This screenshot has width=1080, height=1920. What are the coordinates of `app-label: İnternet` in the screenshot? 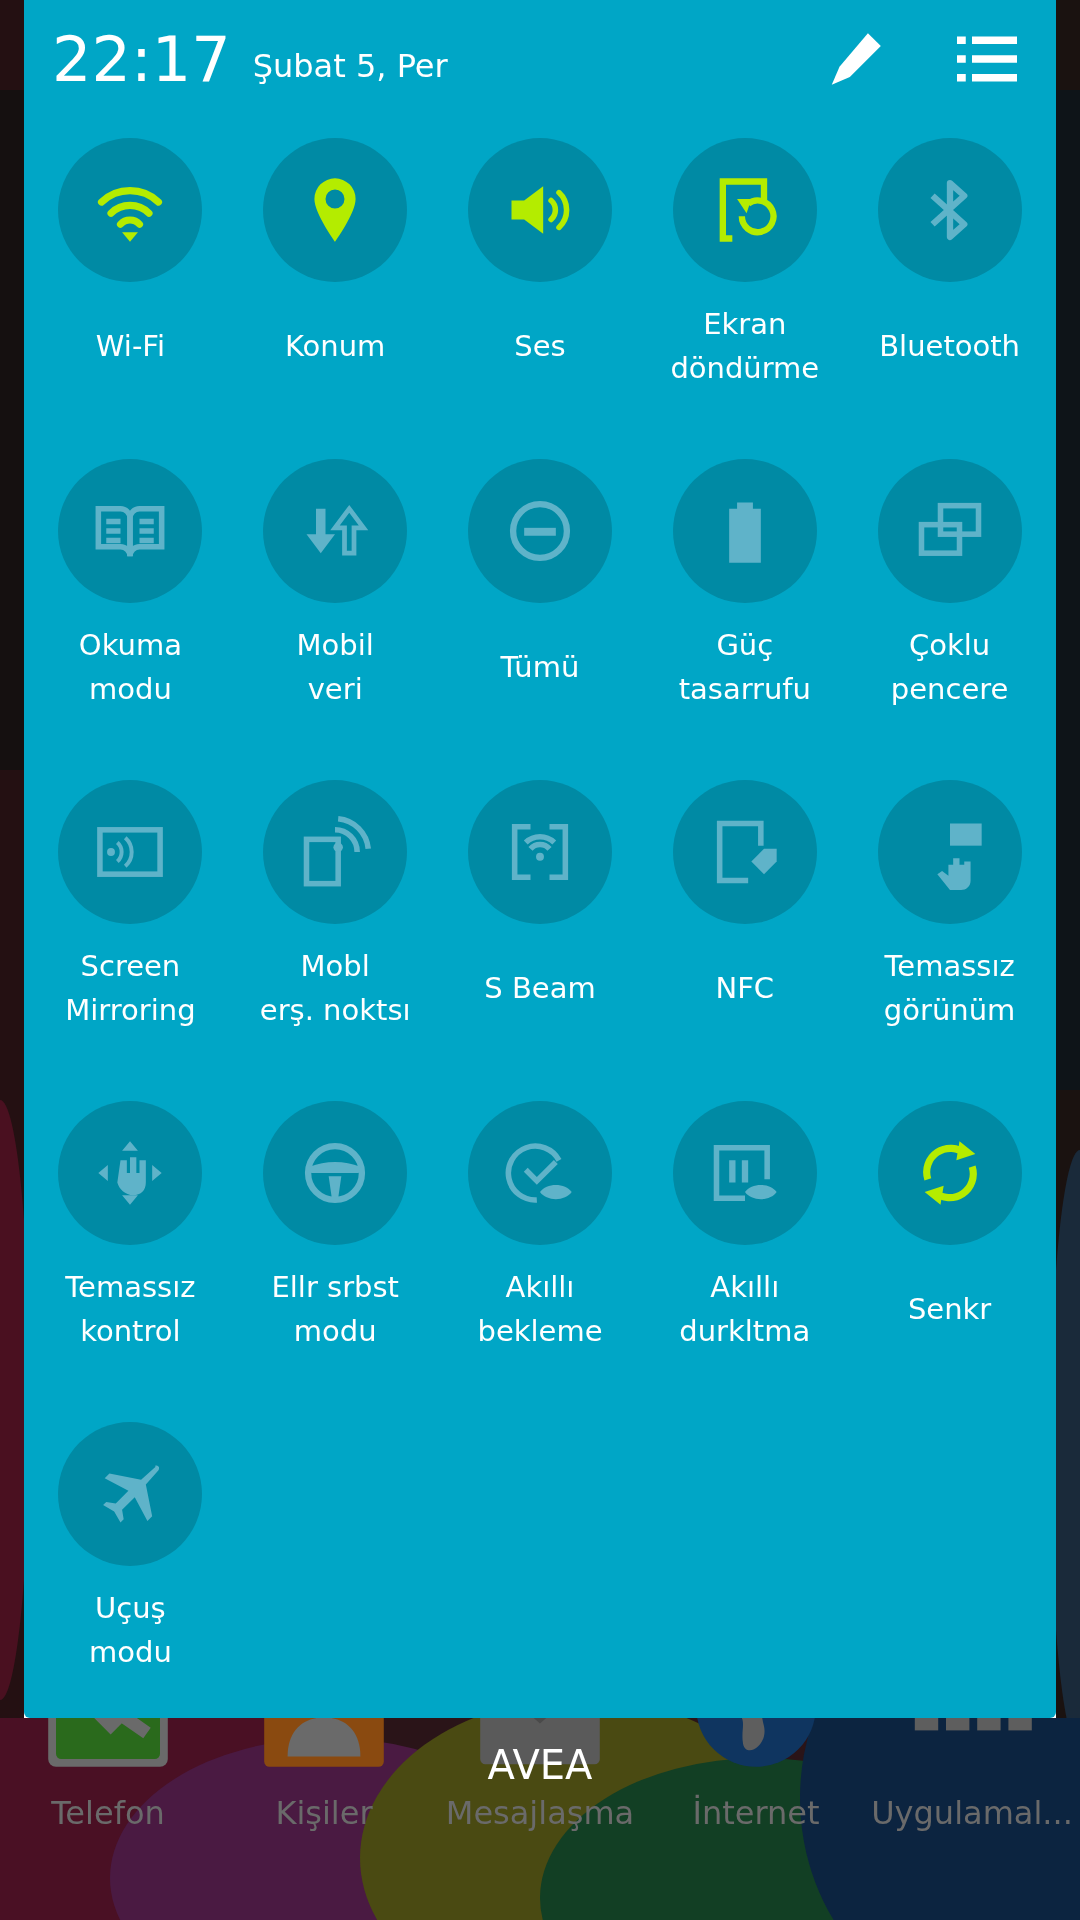 It's located at (756, 1813).